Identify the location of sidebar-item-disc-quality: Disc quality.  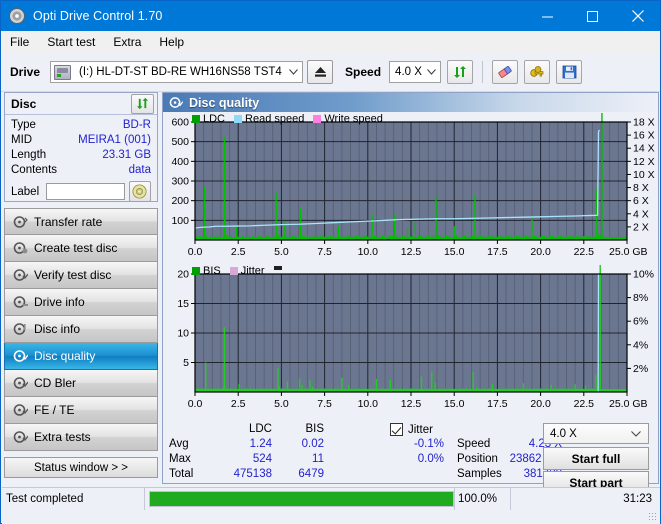
(81, 356).